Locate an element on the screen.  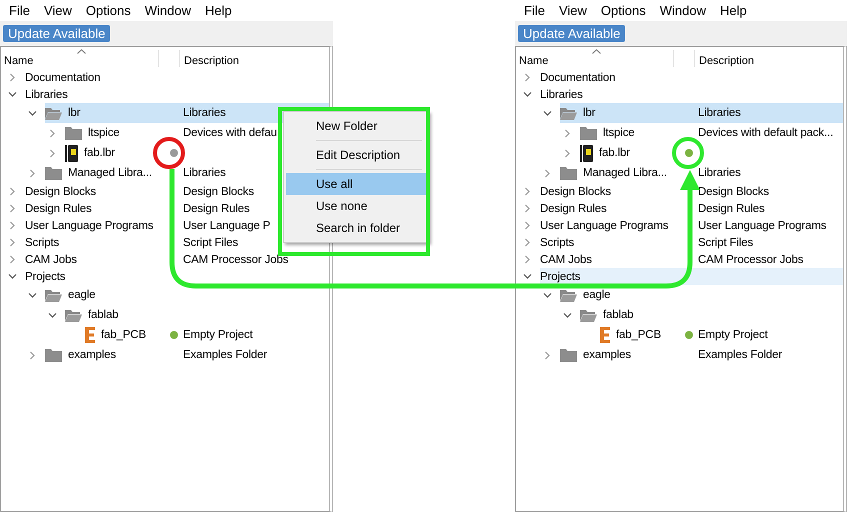
item-description: Examples Folder is located at coordinates (739, 355).